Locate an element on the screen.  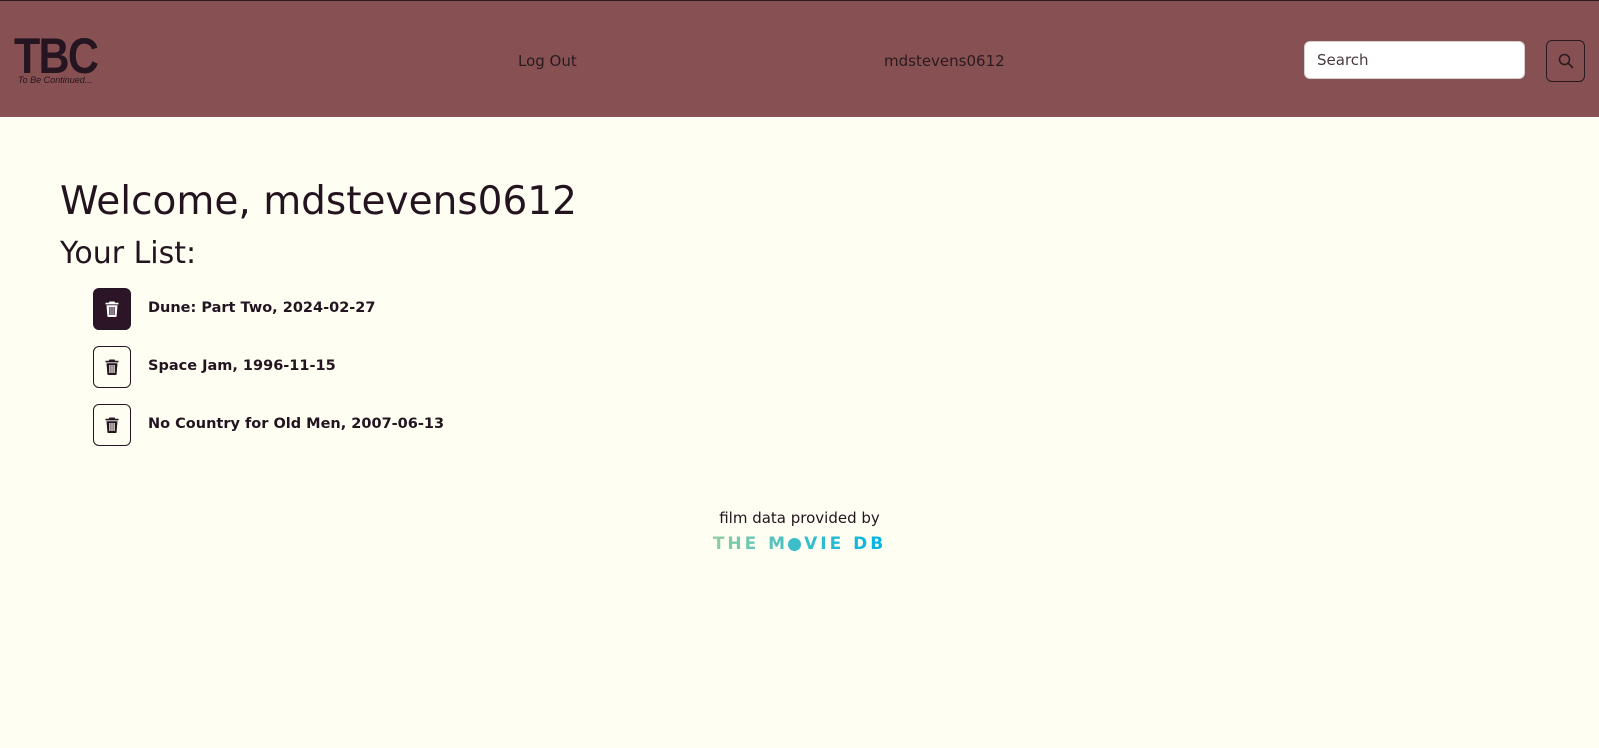
search-icon is located at coordinates (1565, 61).